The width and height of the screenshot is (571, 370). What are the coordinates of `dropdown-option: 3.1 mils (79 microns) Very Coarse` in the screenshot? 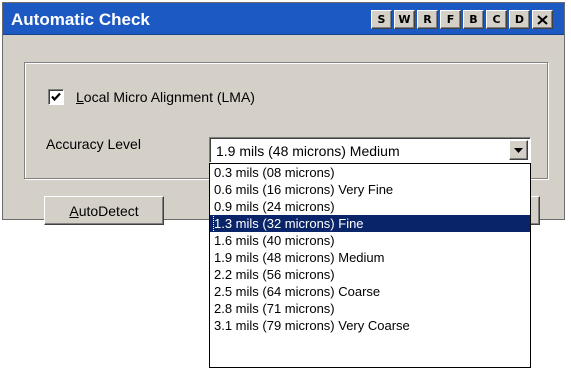 It's located at (370, 325).